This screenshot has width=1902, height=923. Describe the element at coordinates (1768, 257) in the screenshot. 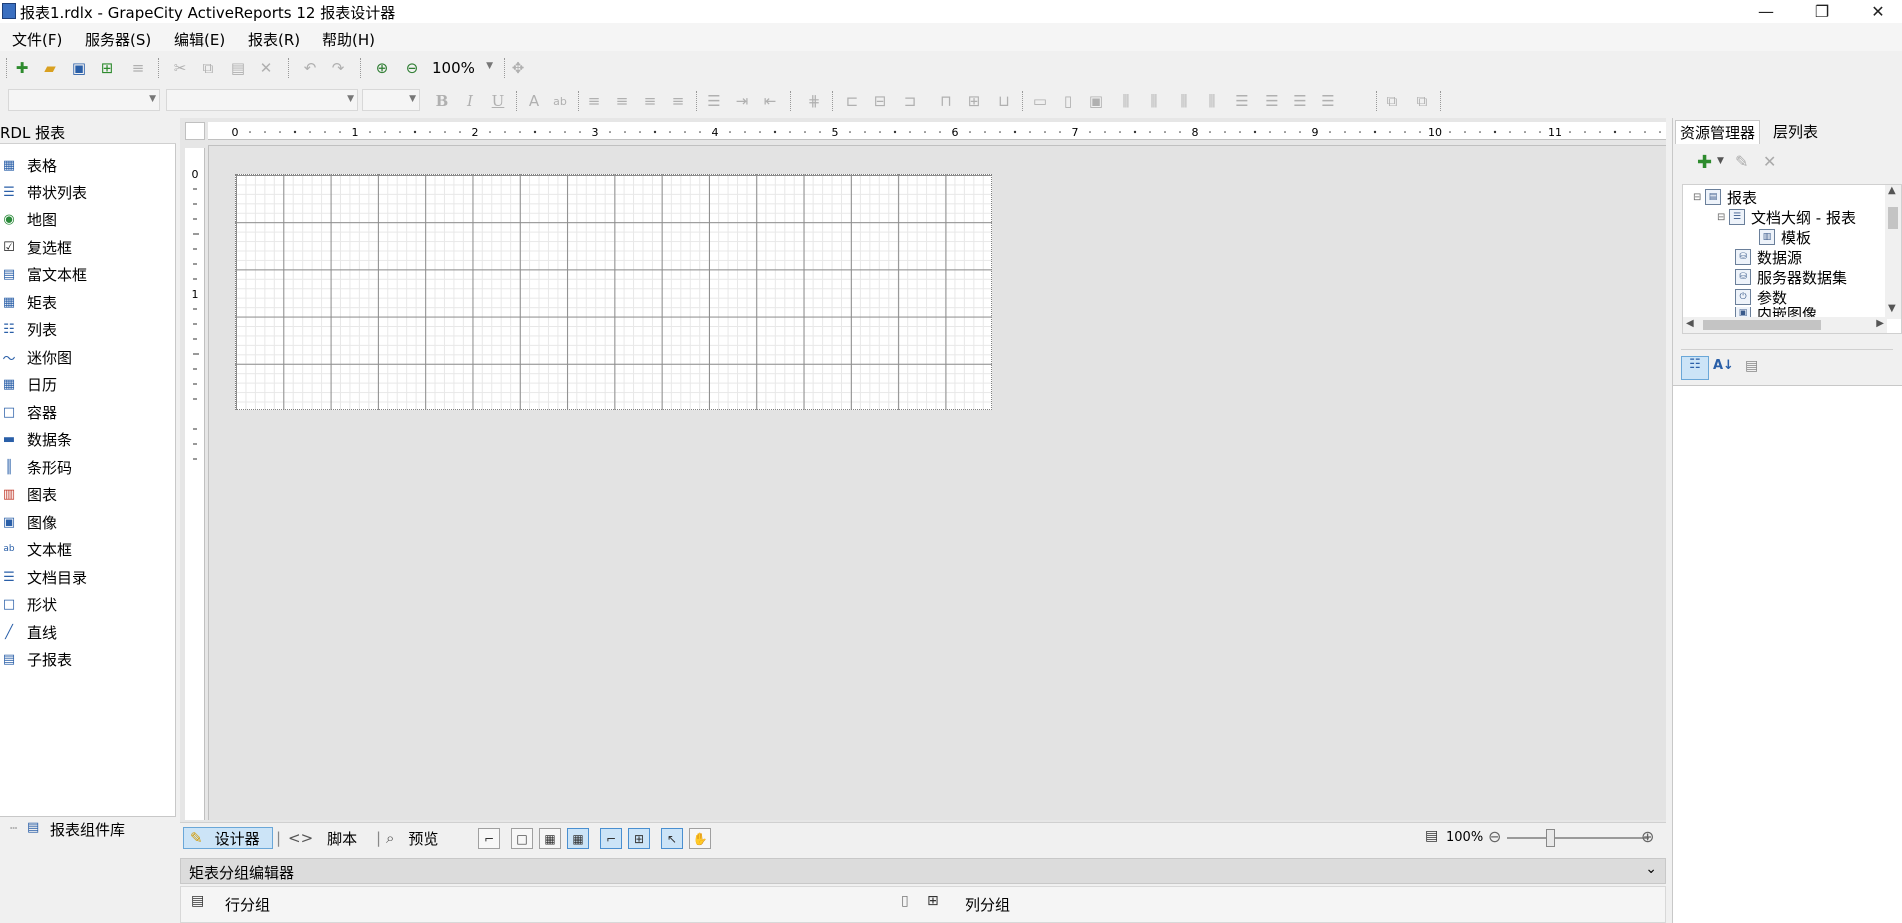

I see `tree-node-data-source: ⛁ 数据源` at that location.